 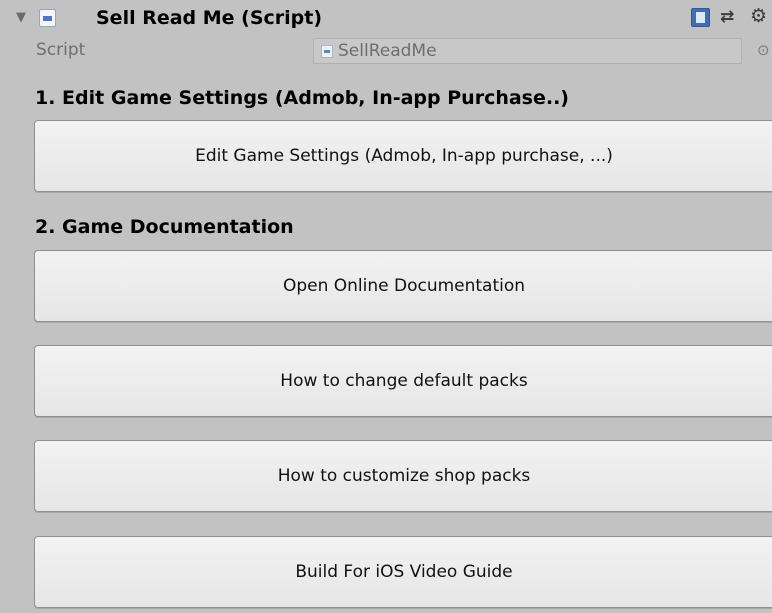 I want to click on foldout-arrow-icon: ▼, so click(x=21, y=18).